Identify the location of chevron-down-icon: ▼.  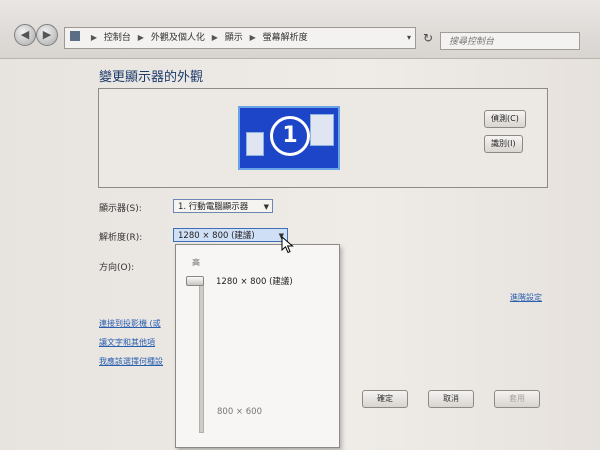
(266, 207).